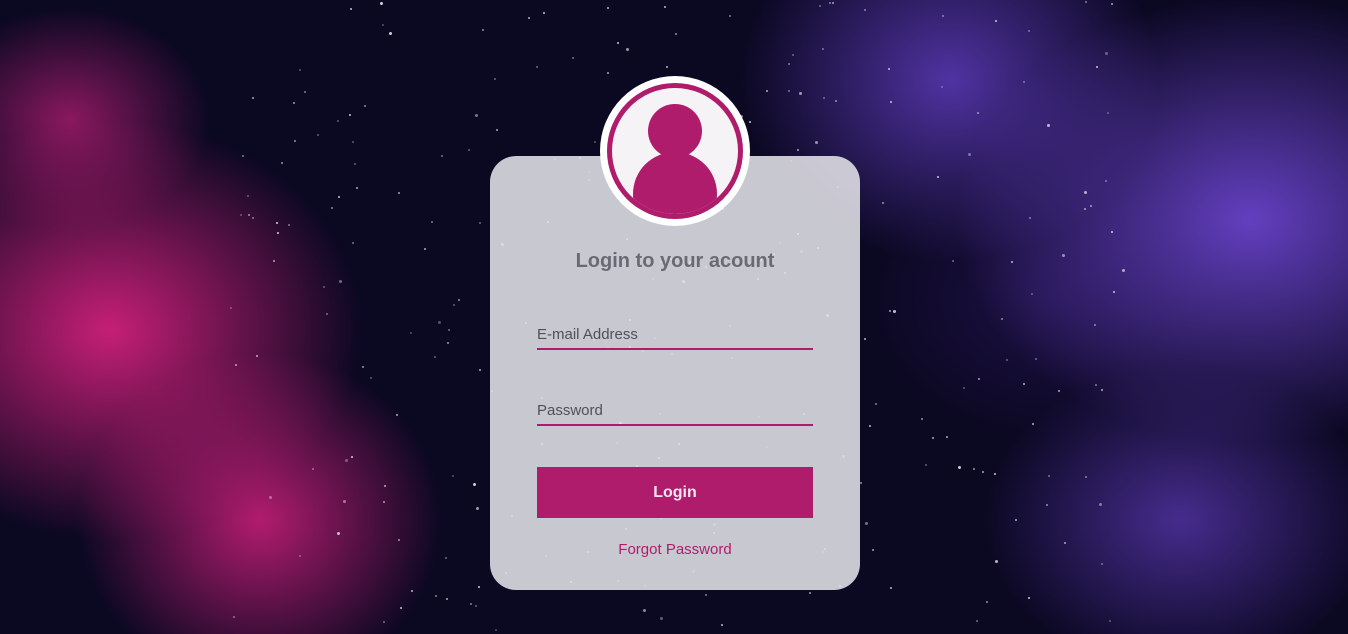 The height and width of the screenshot is (634, 1348). I want to click on login-title: Login to your acount, so click(675, 261).